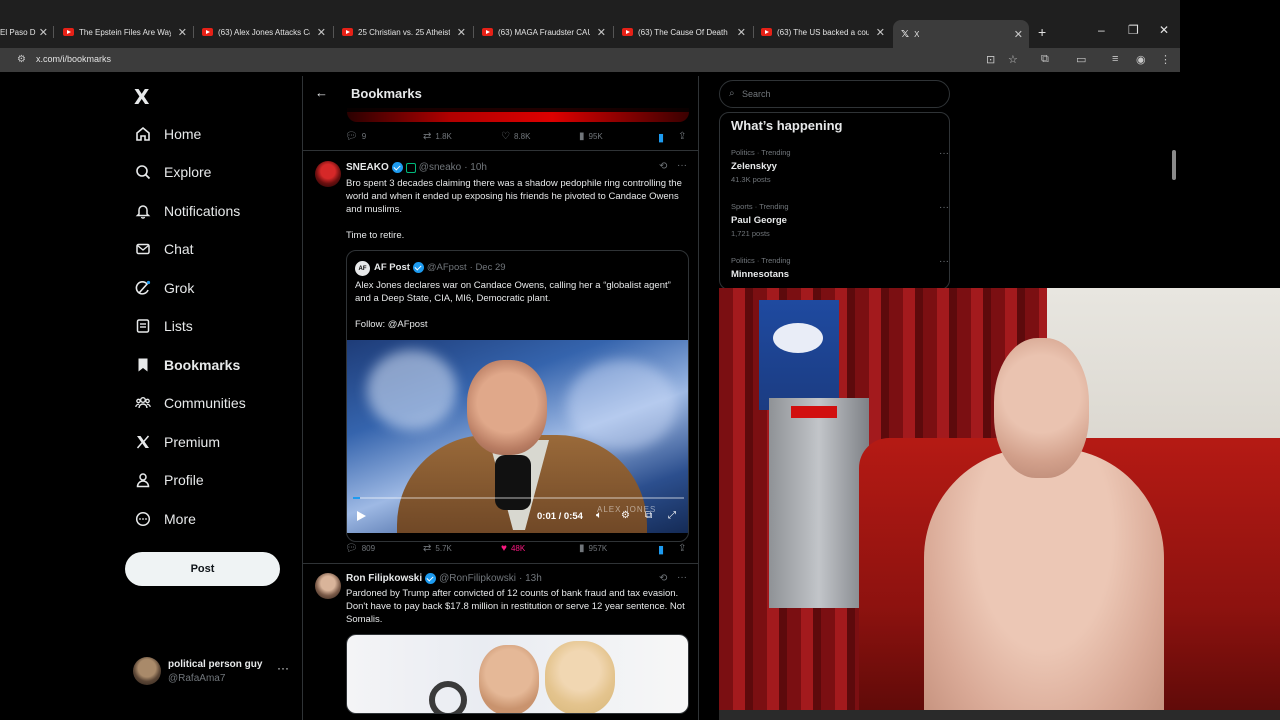  Describe the element at coordinates (351, 548) in the screenshot. I see `reply-icon: 💬︎` at that location.